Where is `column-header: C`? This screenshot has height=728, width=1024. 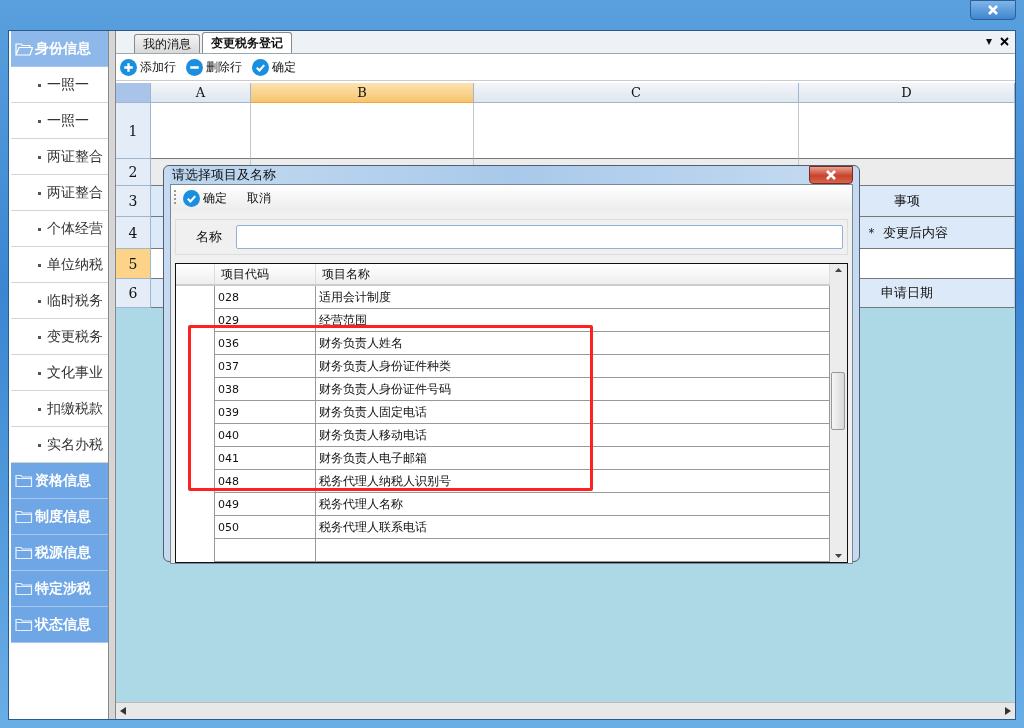
column-header: C is located at coordinates (636, 93).